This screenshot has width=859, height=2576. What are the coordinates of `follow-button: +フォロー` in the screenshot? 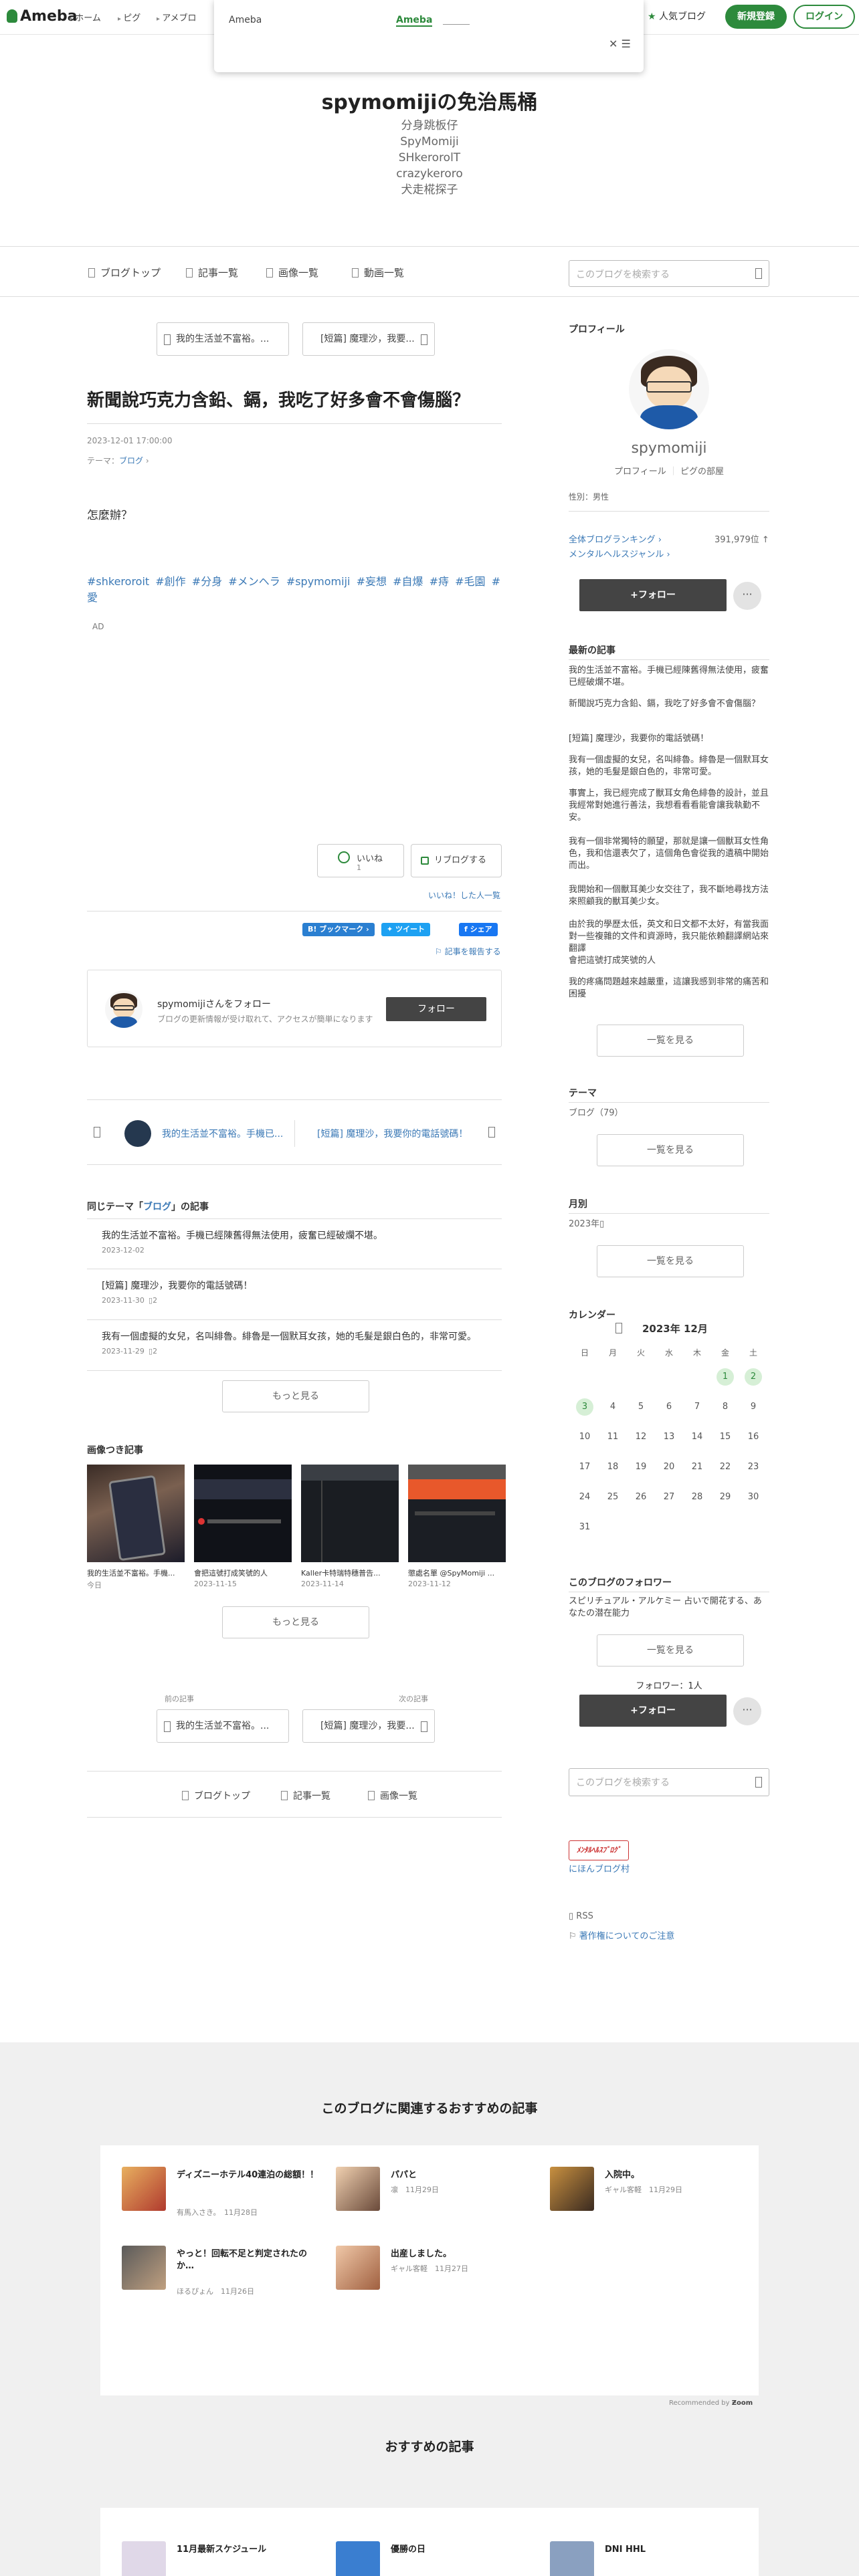 It's located at (653, 595).